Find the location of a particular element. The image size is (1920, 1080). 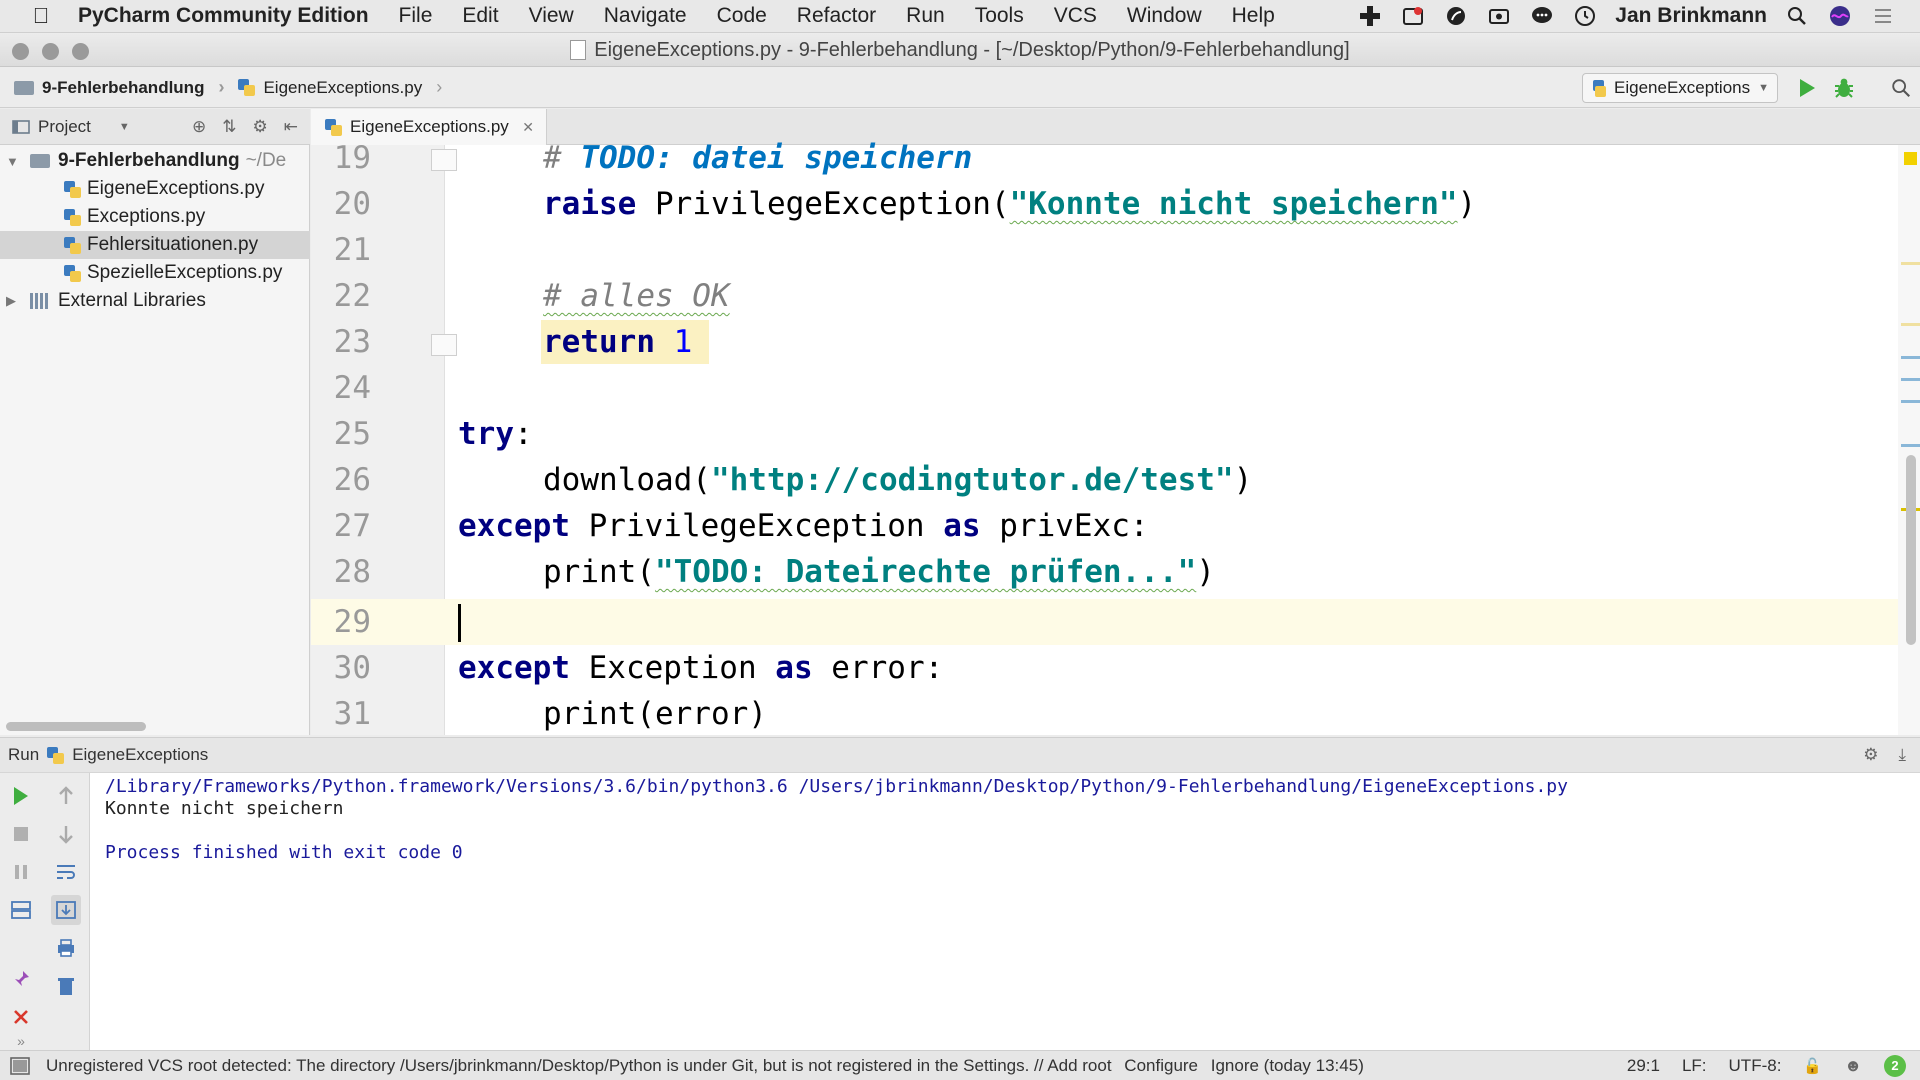

tree-item-file-selected: Fehlersituationen.py is located at coordinates (155, 245).